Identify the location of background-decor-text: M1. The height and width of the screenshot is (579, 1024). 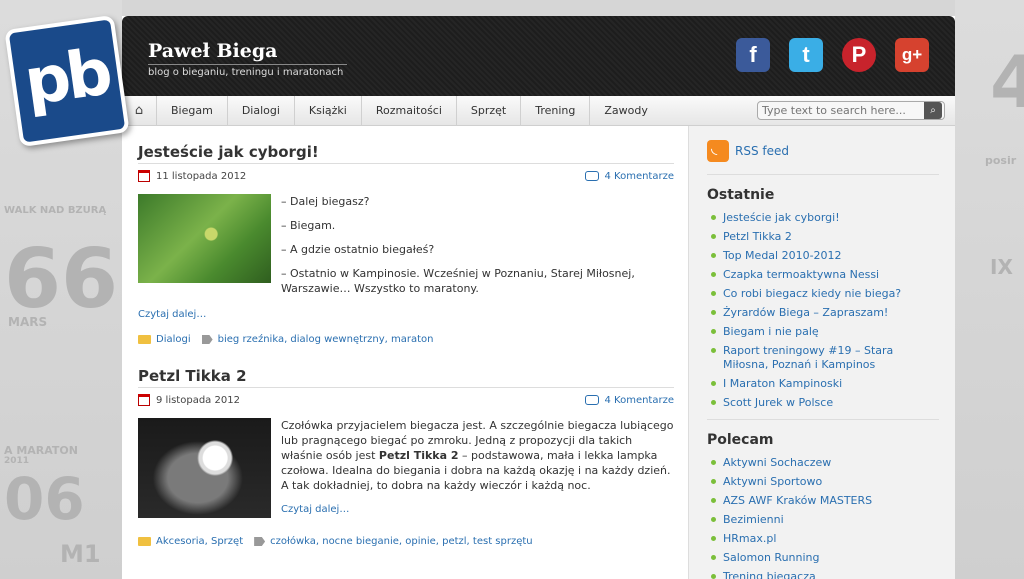
(80, 554).